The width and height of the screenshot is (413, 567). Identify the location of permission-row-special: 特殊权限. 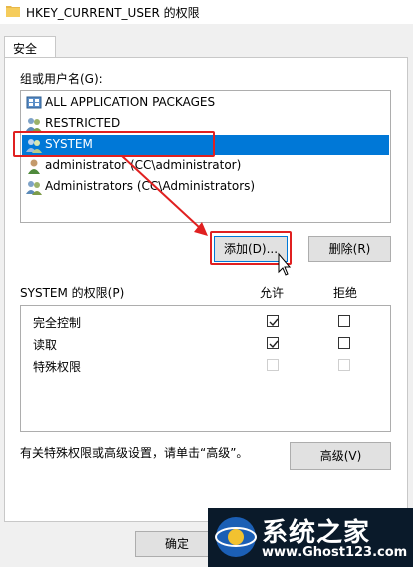
(205, 365).